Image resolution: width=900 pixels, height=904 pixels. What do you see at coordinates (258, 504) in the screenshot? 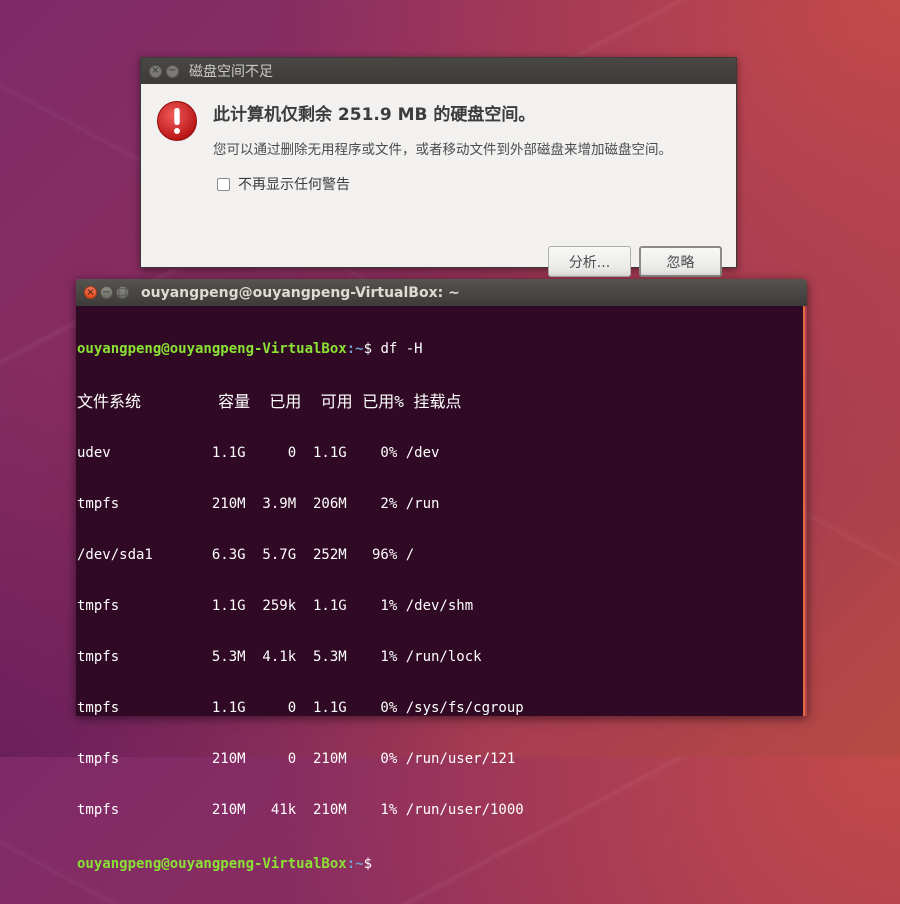
I see `df-row: tmpfs 210M 3.9M 206M 2% /run` at bounding box center [258, 504].